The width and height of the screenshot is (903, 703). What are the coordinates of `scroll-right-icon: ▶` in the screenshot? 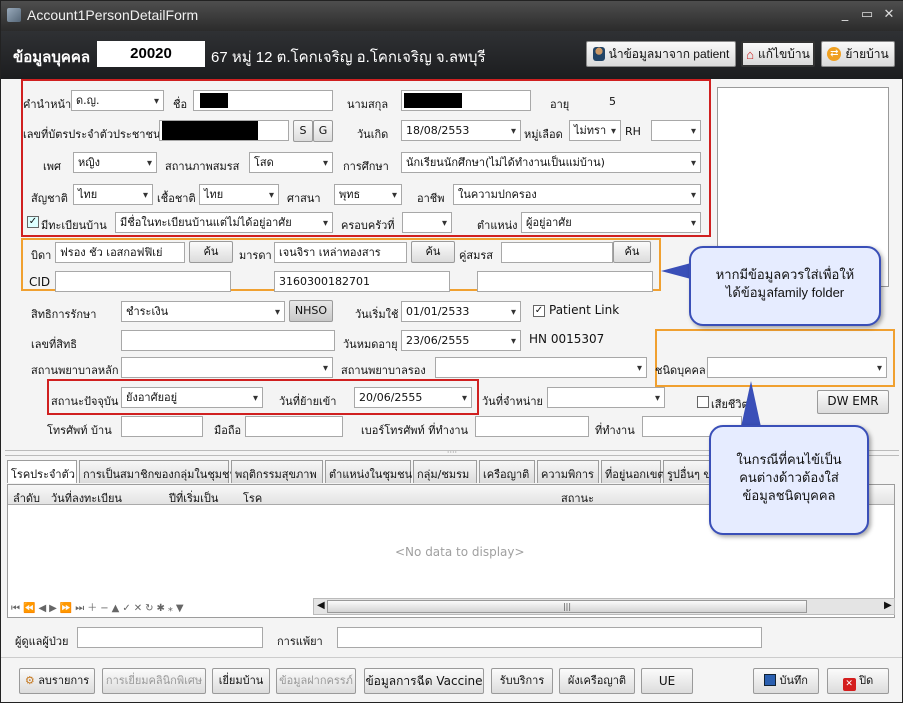 It's located at (888, 605).